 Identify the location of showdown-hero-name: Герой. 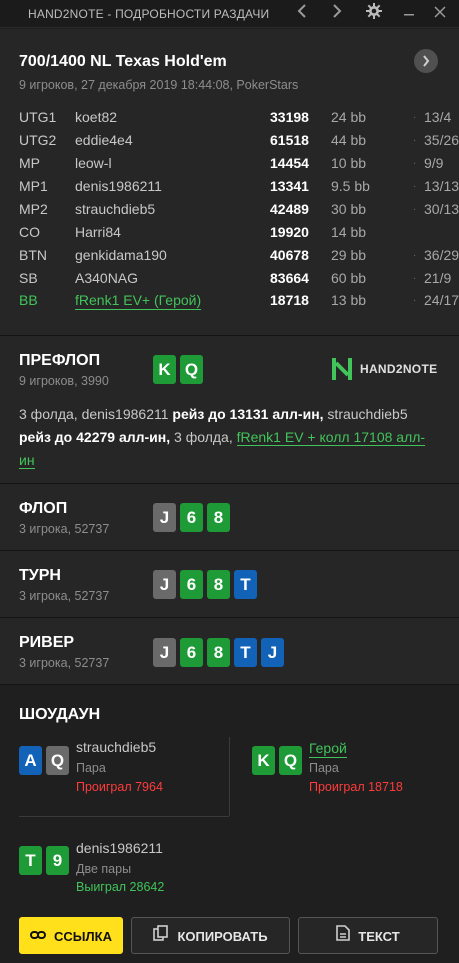
(328, 749).